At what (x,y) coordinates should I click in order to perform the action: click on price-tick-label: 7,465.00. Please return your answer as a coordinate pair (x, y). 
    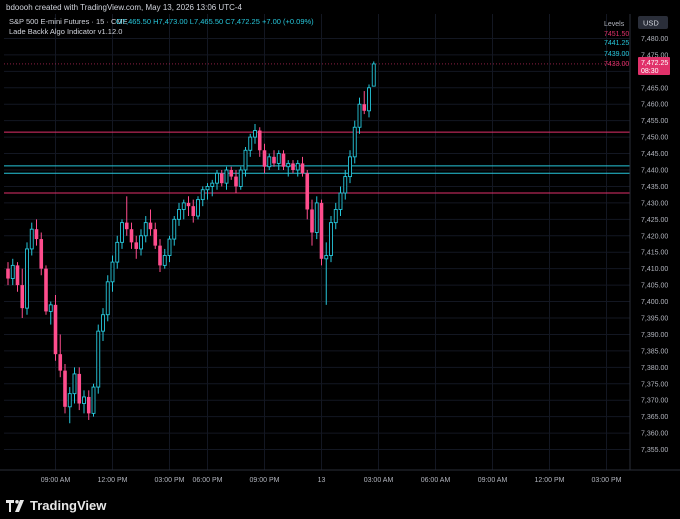
    Looking at the image, I should click on (654, 88).